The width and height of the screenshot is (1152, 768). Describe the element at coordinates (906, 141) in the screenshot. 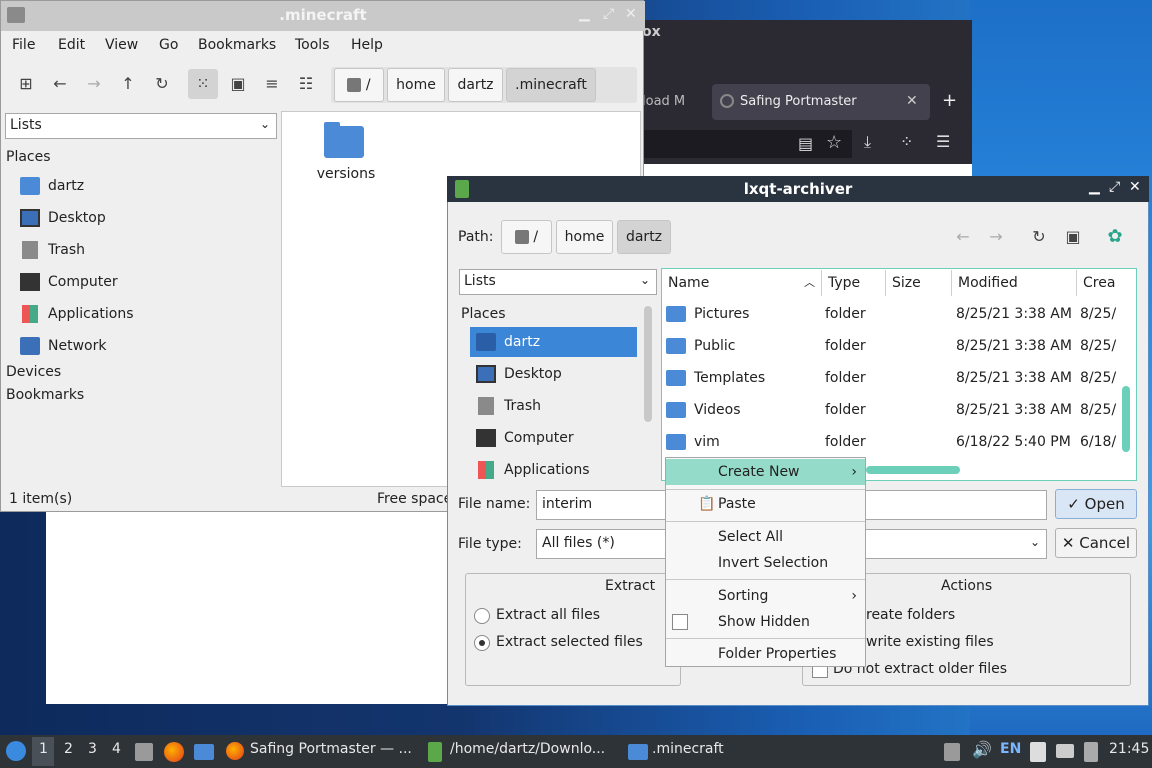

I see `extensions-icon: ⁘` at that location.